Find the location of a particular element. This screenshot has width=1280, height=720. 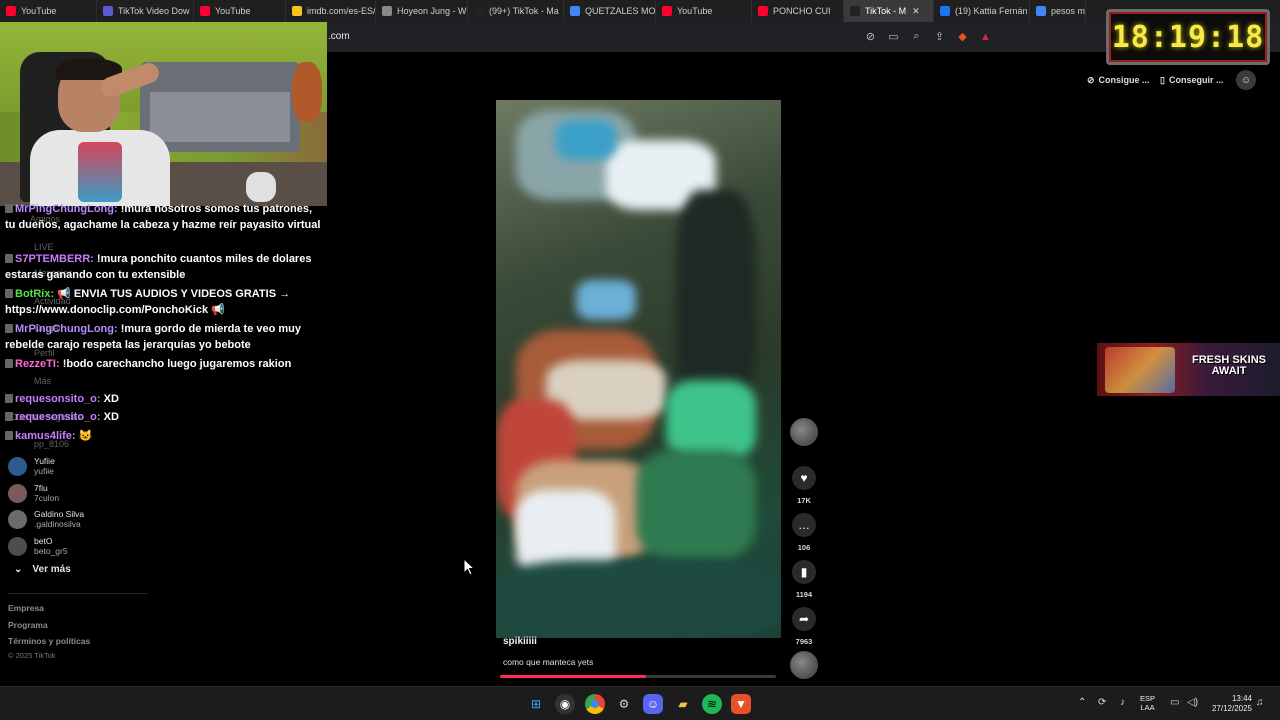

system-time: 13:44 is located at coordinates (1241, 698).